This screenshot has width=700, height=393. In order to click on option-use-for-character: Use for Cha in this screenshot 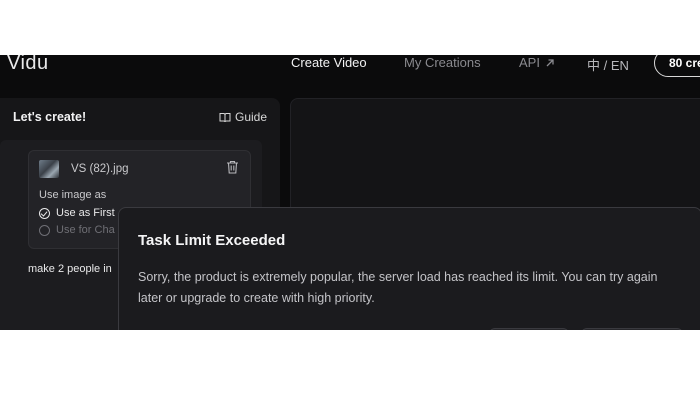, I will do `click(77, 230)`.